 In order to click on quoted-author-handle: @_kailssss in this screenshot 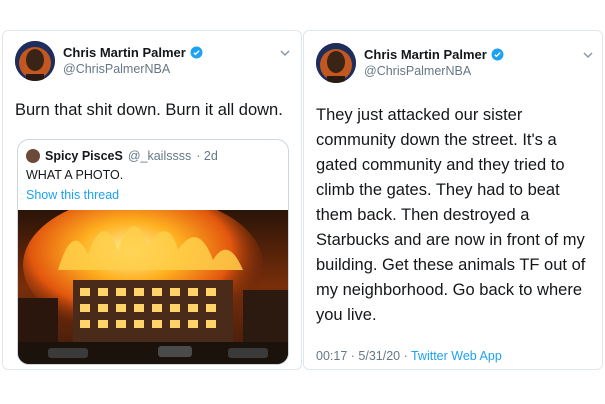, I will do `click(159, 156)`.